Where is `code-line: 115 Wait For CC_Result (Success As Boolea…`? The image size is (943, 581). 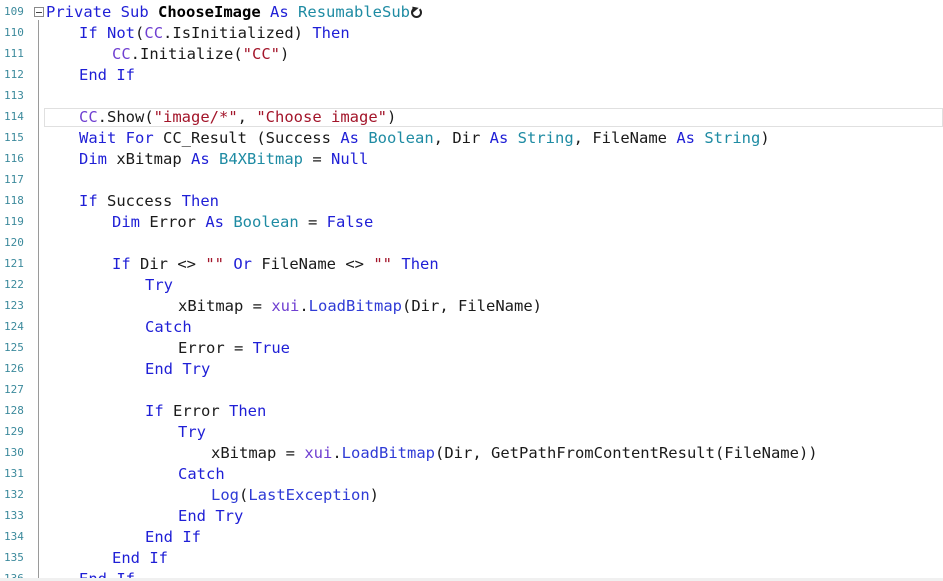 code-line: 115 Wait For CC_Result (Success As Boolea… is located at coordinates (471, 138).